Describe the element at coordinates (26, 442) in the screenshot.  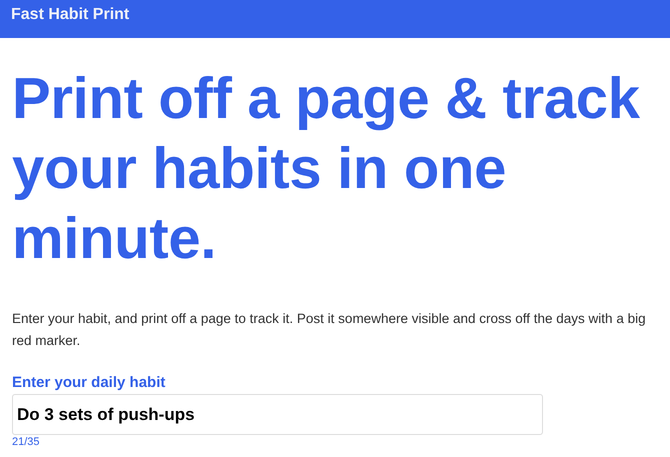
I see `character-counter: 21/35` at that location.